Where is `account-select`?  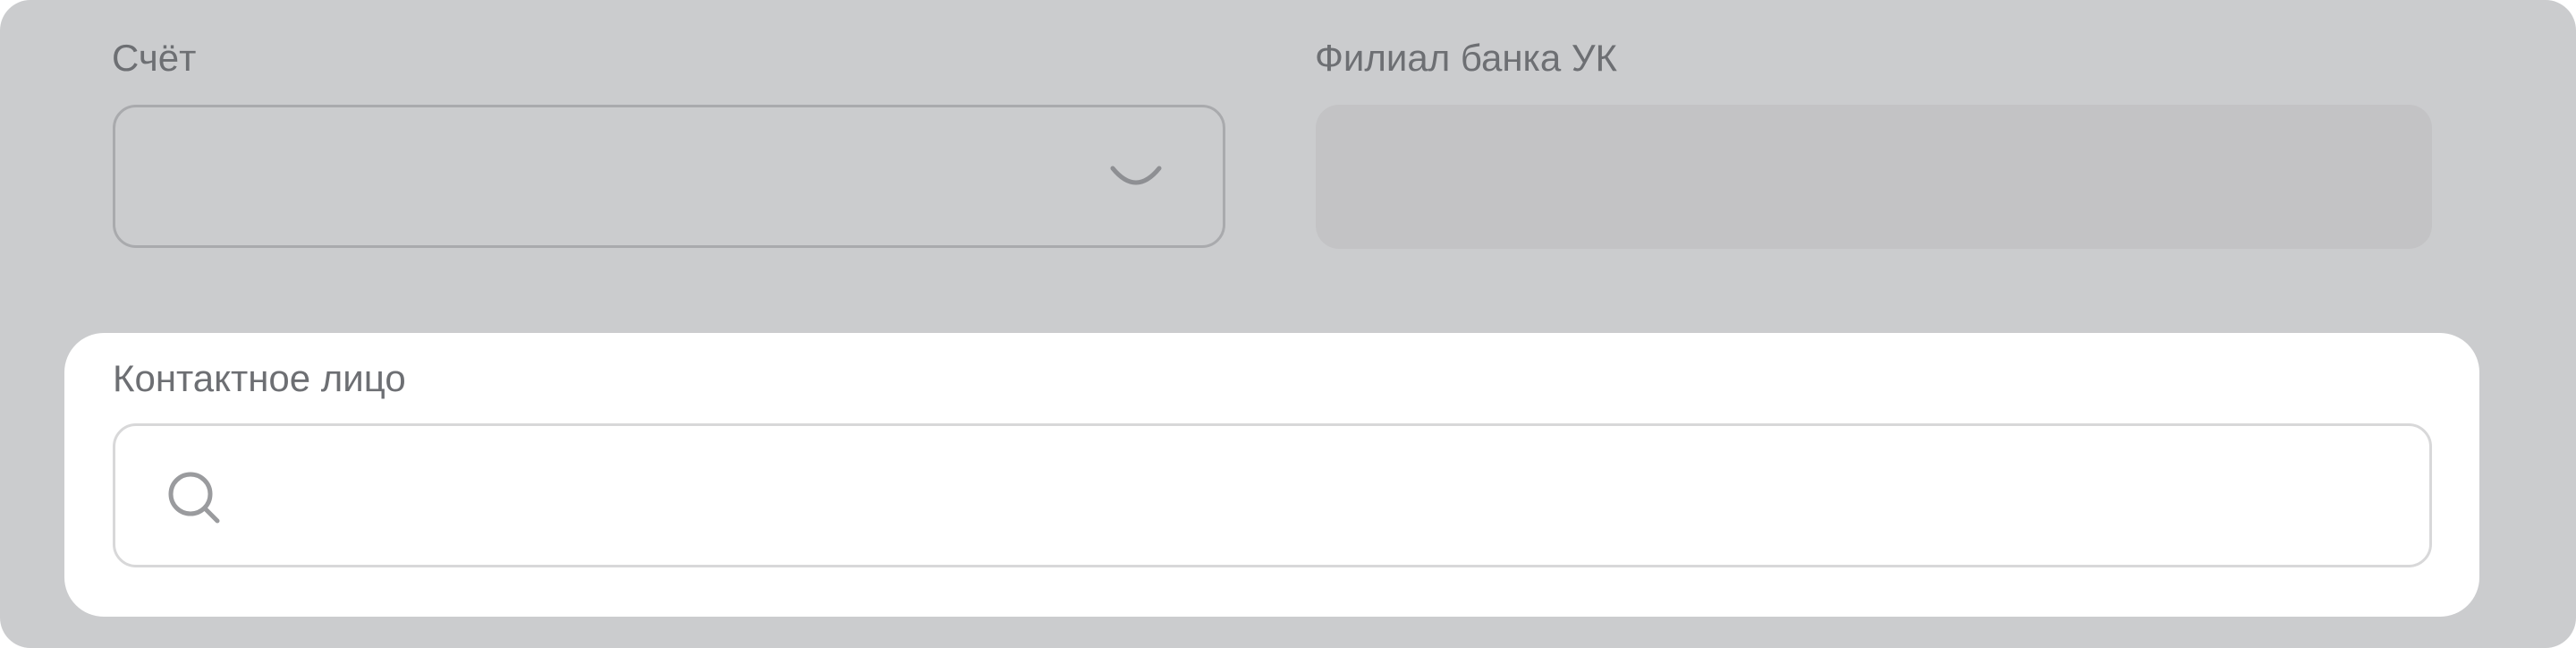 account-select is located at coordinates (669, 177).